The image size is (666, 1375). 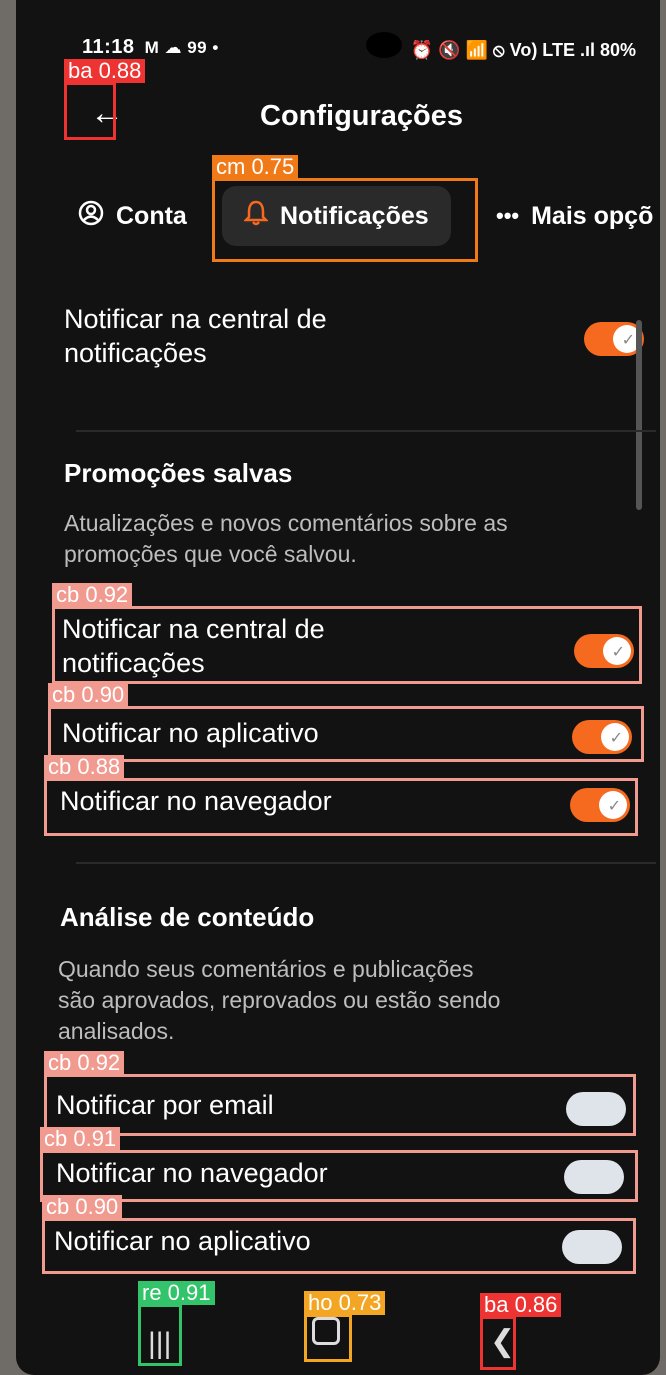 What do you see at coordinates (165, 1105) in the screenshot?
I see `setting-label: Notificar por email` at bounding box center [165, 1105].